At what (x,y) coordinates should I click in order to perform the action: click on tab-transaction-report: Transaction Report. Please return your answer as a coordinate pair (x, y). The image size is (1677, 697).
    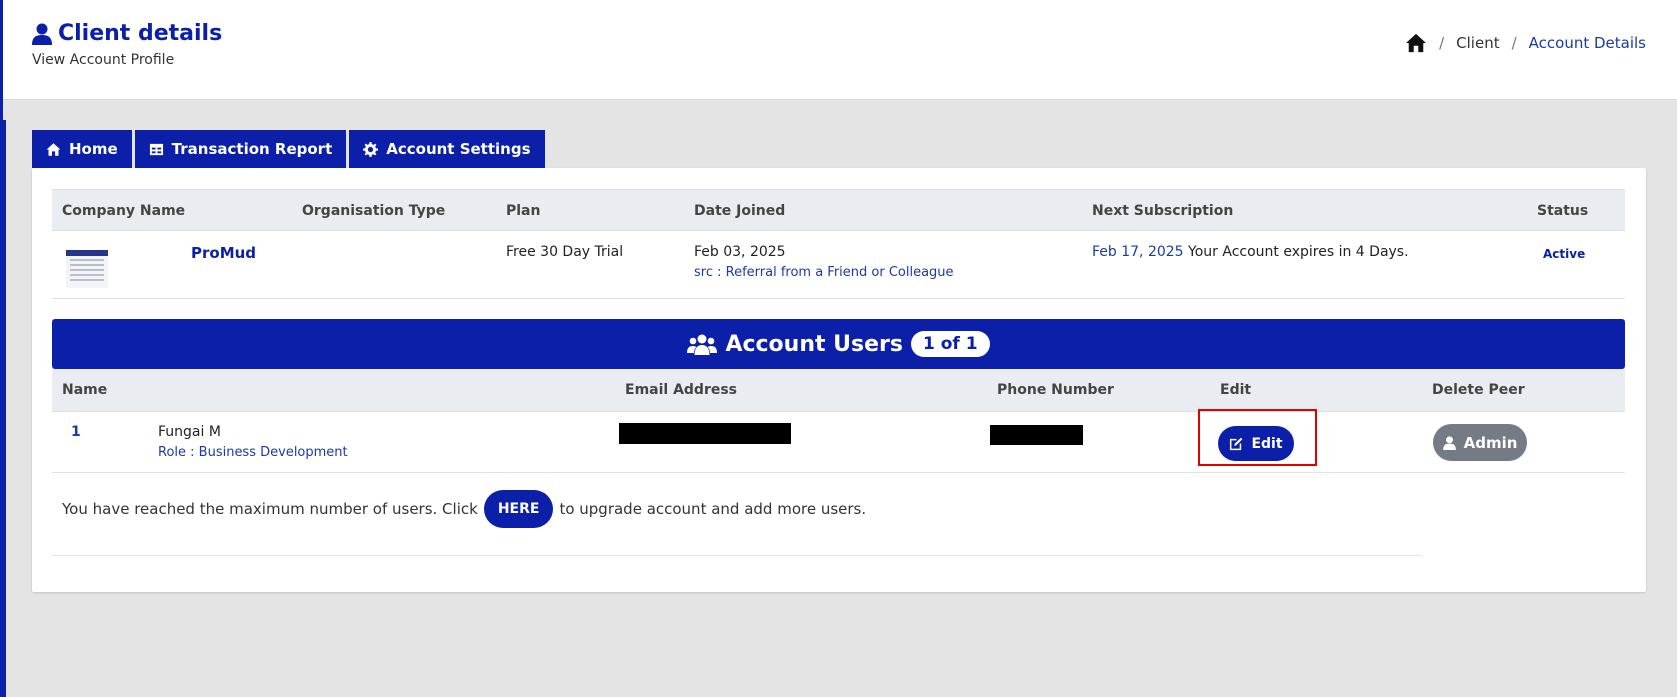
    Looking at the image, I should click on (240, 149).